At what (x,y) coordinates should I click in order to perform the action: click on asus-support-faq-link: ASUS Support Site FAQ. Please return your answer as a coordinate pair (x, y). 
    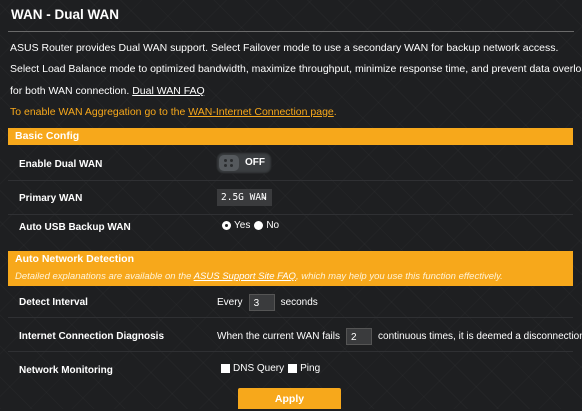
    Looking at the image, I should click on (245, 276).